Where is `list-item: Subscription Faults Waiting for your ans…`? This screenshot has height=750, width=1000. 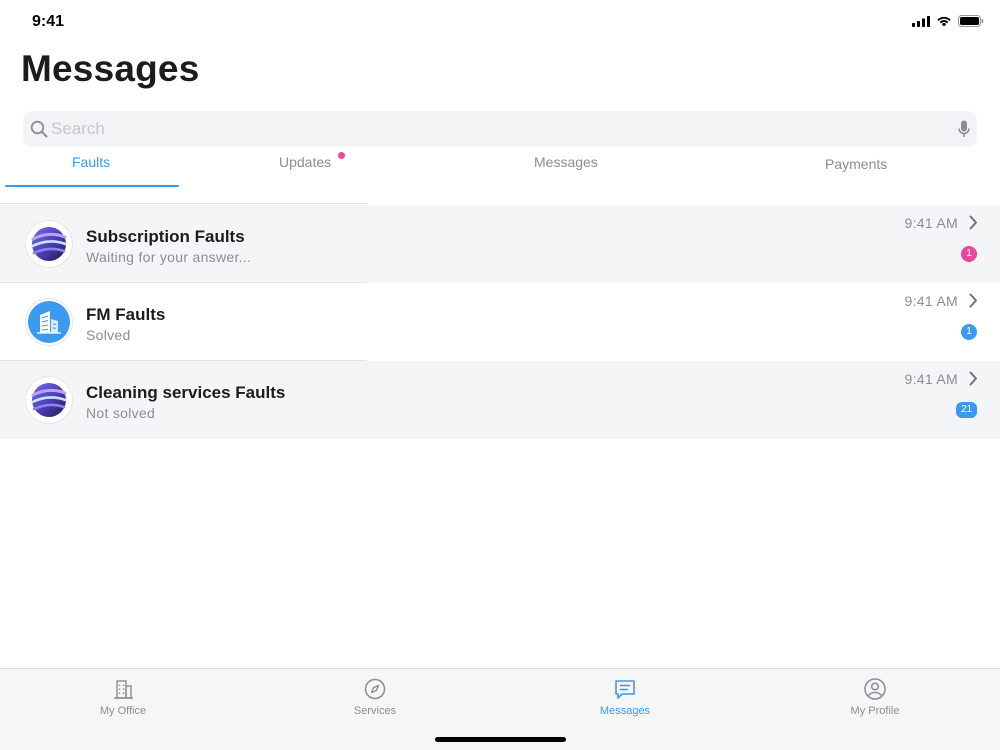 list-item: Subscription Faults Waiting for your ans… is located at coordinates (500, 244).